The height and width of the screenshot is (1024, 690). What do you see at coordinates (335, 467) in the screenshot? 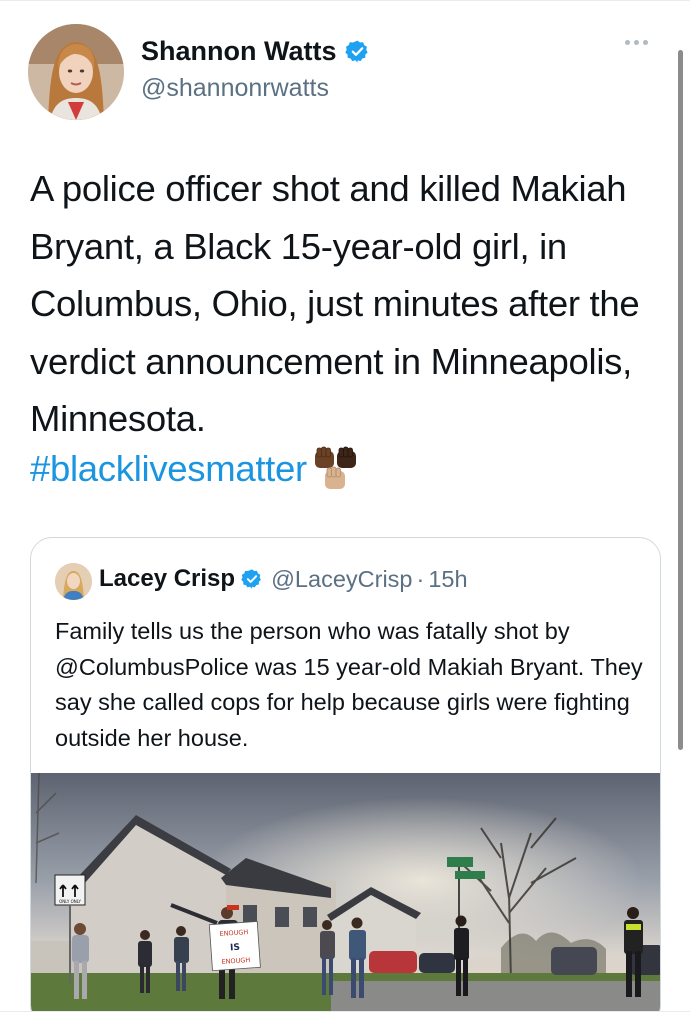
I see `raised-fists-emoji` at bounding box center [335, 467].